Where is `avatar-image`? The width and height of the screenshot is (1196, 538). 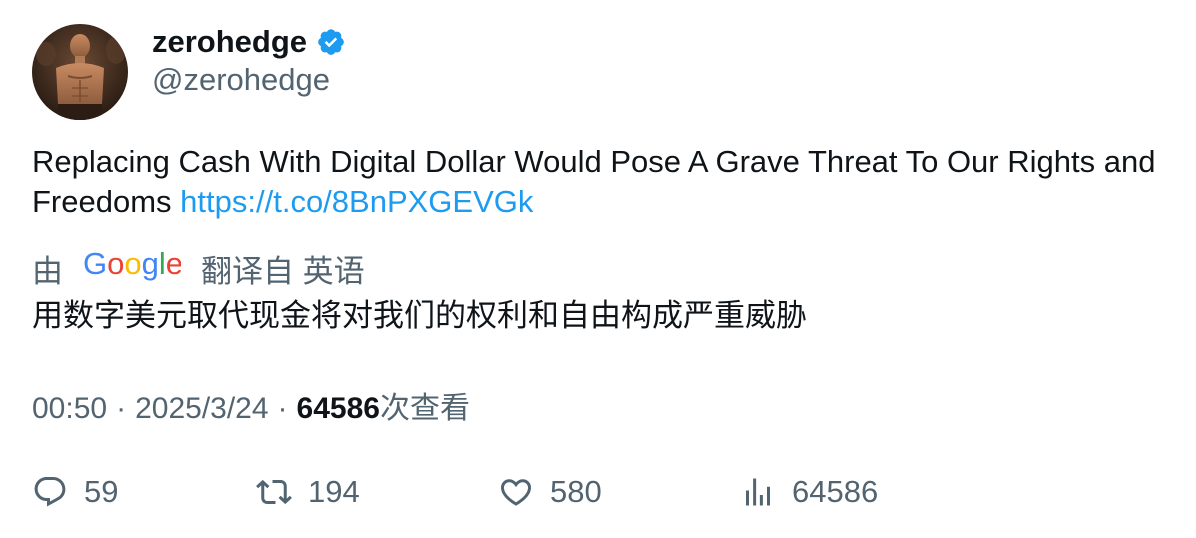 avatar-image is located at coordinates (80, 72).